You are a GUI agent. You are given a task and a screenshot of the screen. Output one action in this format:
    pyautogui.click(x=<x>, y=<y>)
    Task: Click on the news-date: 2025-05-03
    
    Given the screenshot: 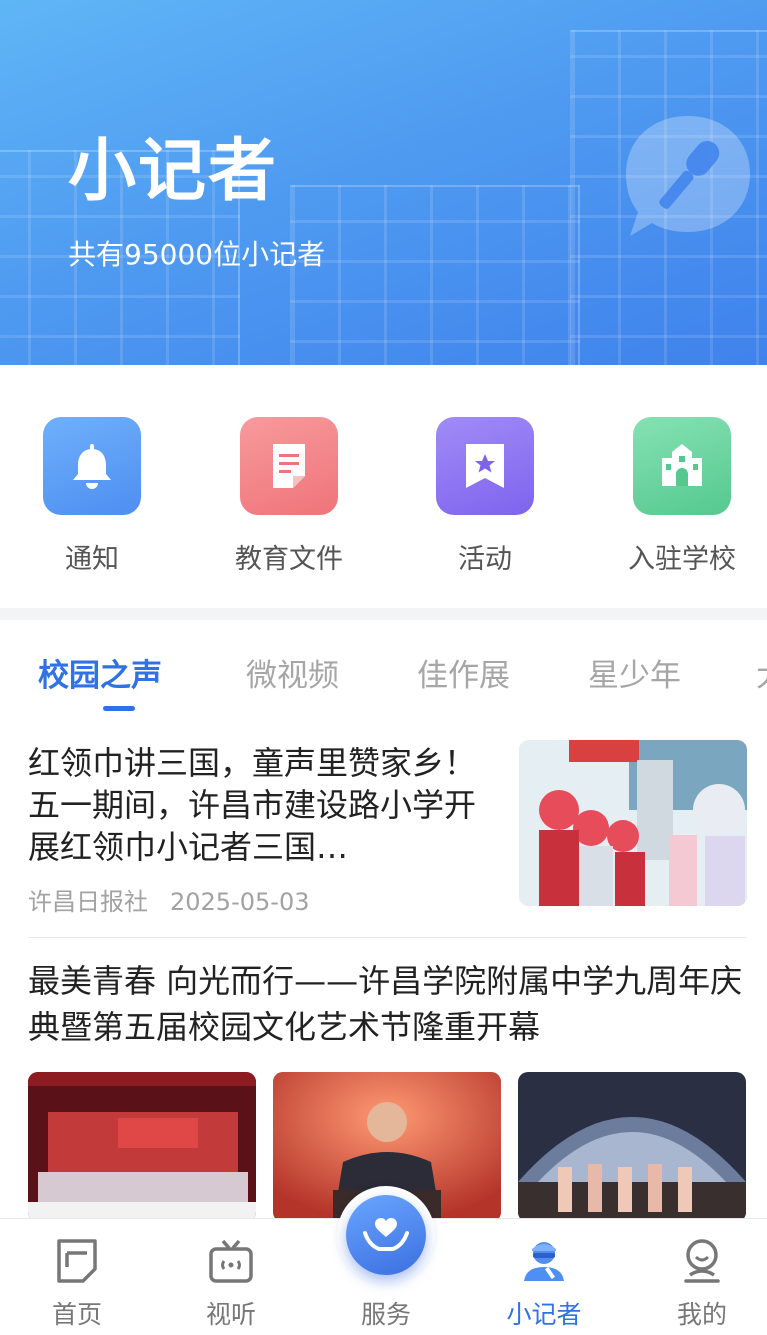 What is the action you would take?
    pyautogui.click(x=240, y=902)
    